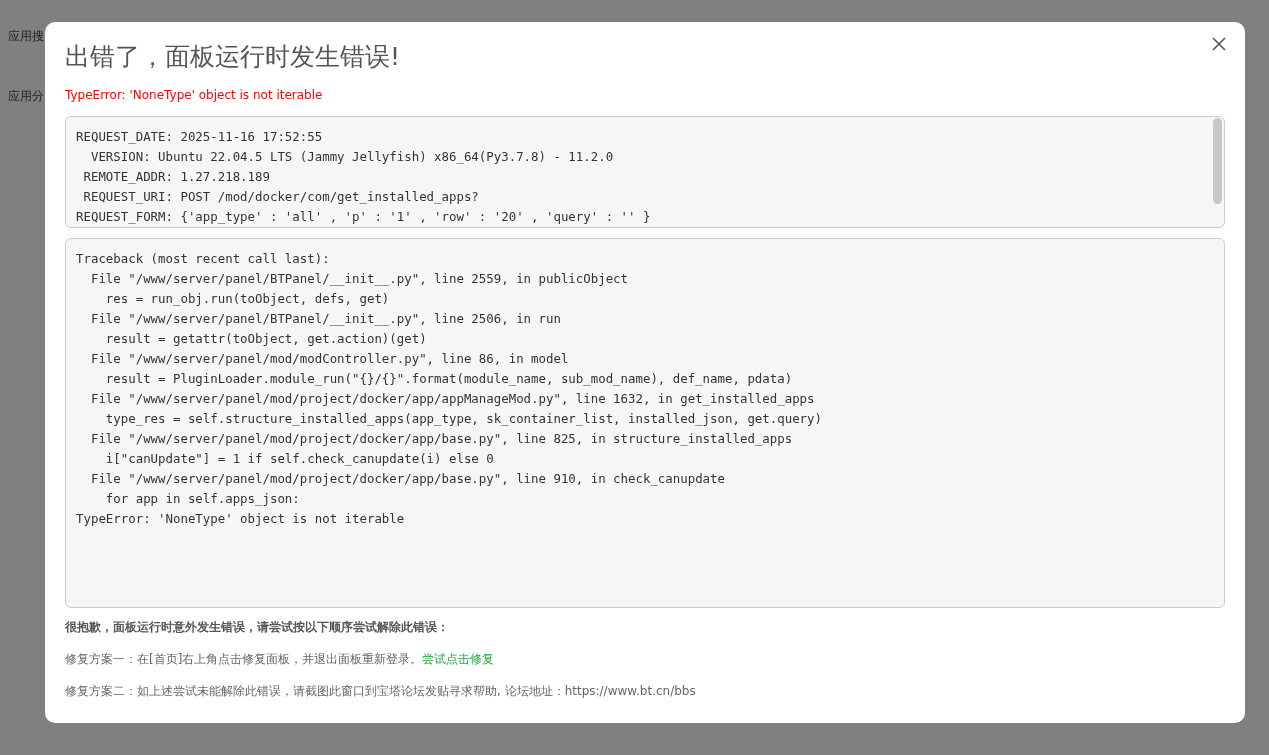 The image size is (1269, 755). What do you see at coordinates (194, 95) in the screenshot?
I see `error-message: TypeError: 'NoneType' object is not iterable` at bounding box center [194, 95].